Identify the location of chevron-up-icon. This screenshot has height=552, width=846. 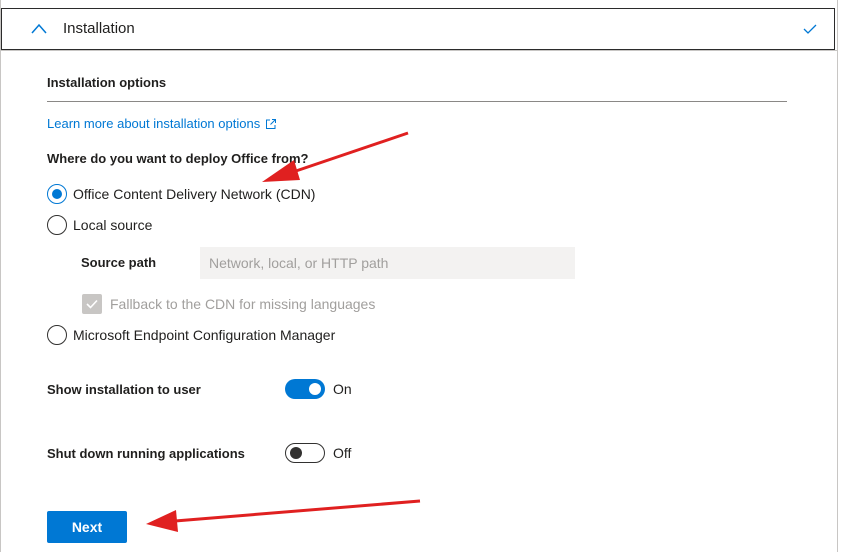
(39, 29).